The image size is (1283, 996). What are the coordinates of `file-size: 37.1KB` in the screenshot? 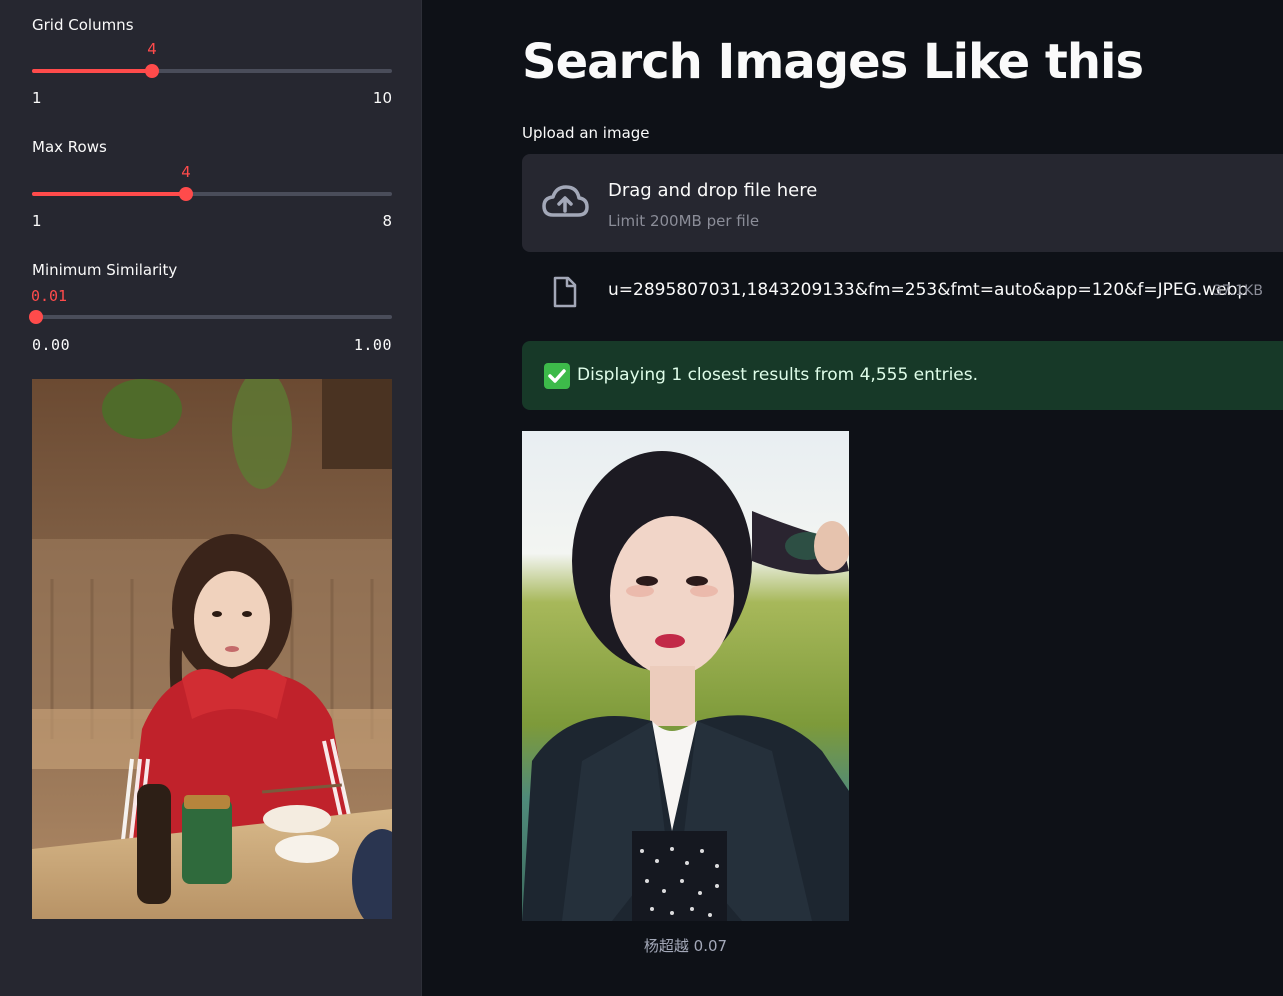 It's located at (1238, 291).